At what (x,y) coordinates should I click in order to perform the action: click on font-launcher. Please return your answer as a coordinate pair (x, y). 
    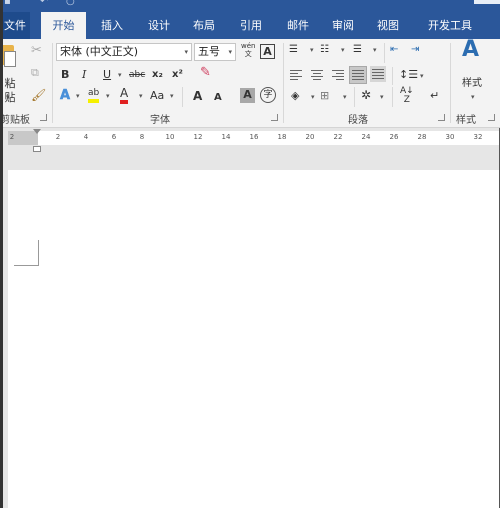
    Looking at the image, I should click on (274, 117).